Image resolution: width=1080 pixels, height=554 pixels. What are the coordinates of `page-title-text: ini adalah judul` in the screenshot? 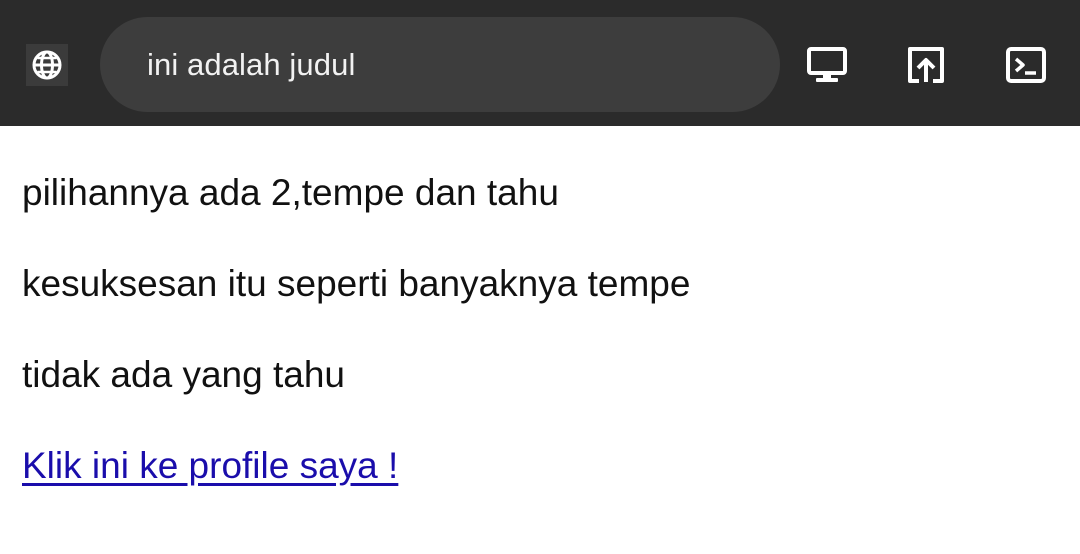 It's located at (251, 64).